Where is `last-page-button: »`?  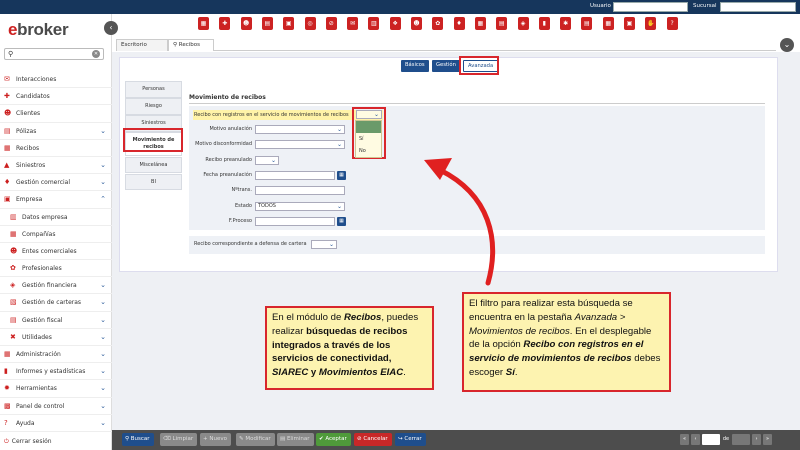 last-page-button: » is located at coordinates (767, 439).